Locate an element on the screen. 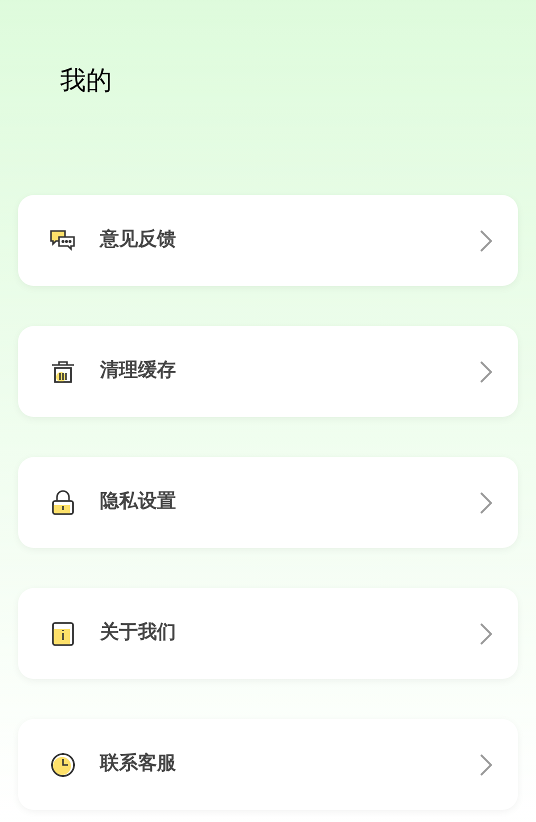 This screenshot has height=822, width=536. menu-label: 关于我们 is located at coordinates (138, 633).